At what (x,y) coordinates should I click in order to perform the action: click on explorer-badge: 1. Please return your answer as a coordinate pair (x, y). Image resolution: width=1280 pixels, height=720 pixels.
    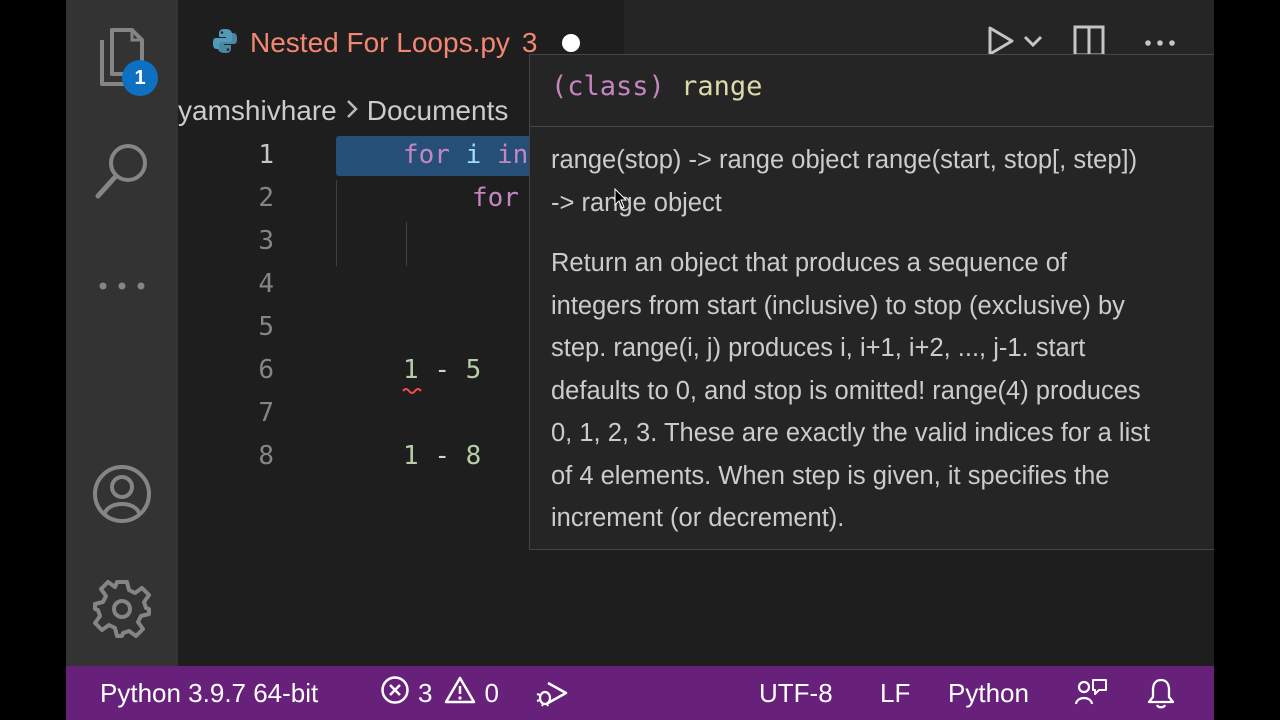
    Looking at the image, I should click on (140, 78).